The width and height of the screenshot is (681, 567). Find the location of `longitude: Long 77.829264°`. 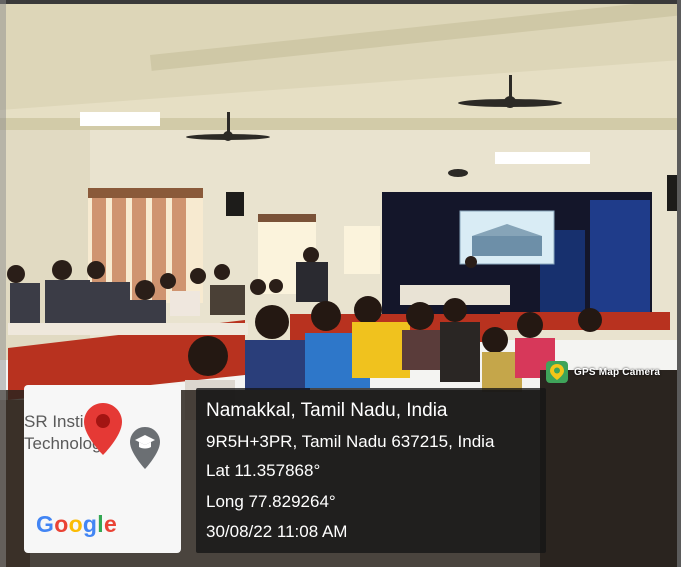

longitude: Long 77.829264° is located at coordinates (271, 501).